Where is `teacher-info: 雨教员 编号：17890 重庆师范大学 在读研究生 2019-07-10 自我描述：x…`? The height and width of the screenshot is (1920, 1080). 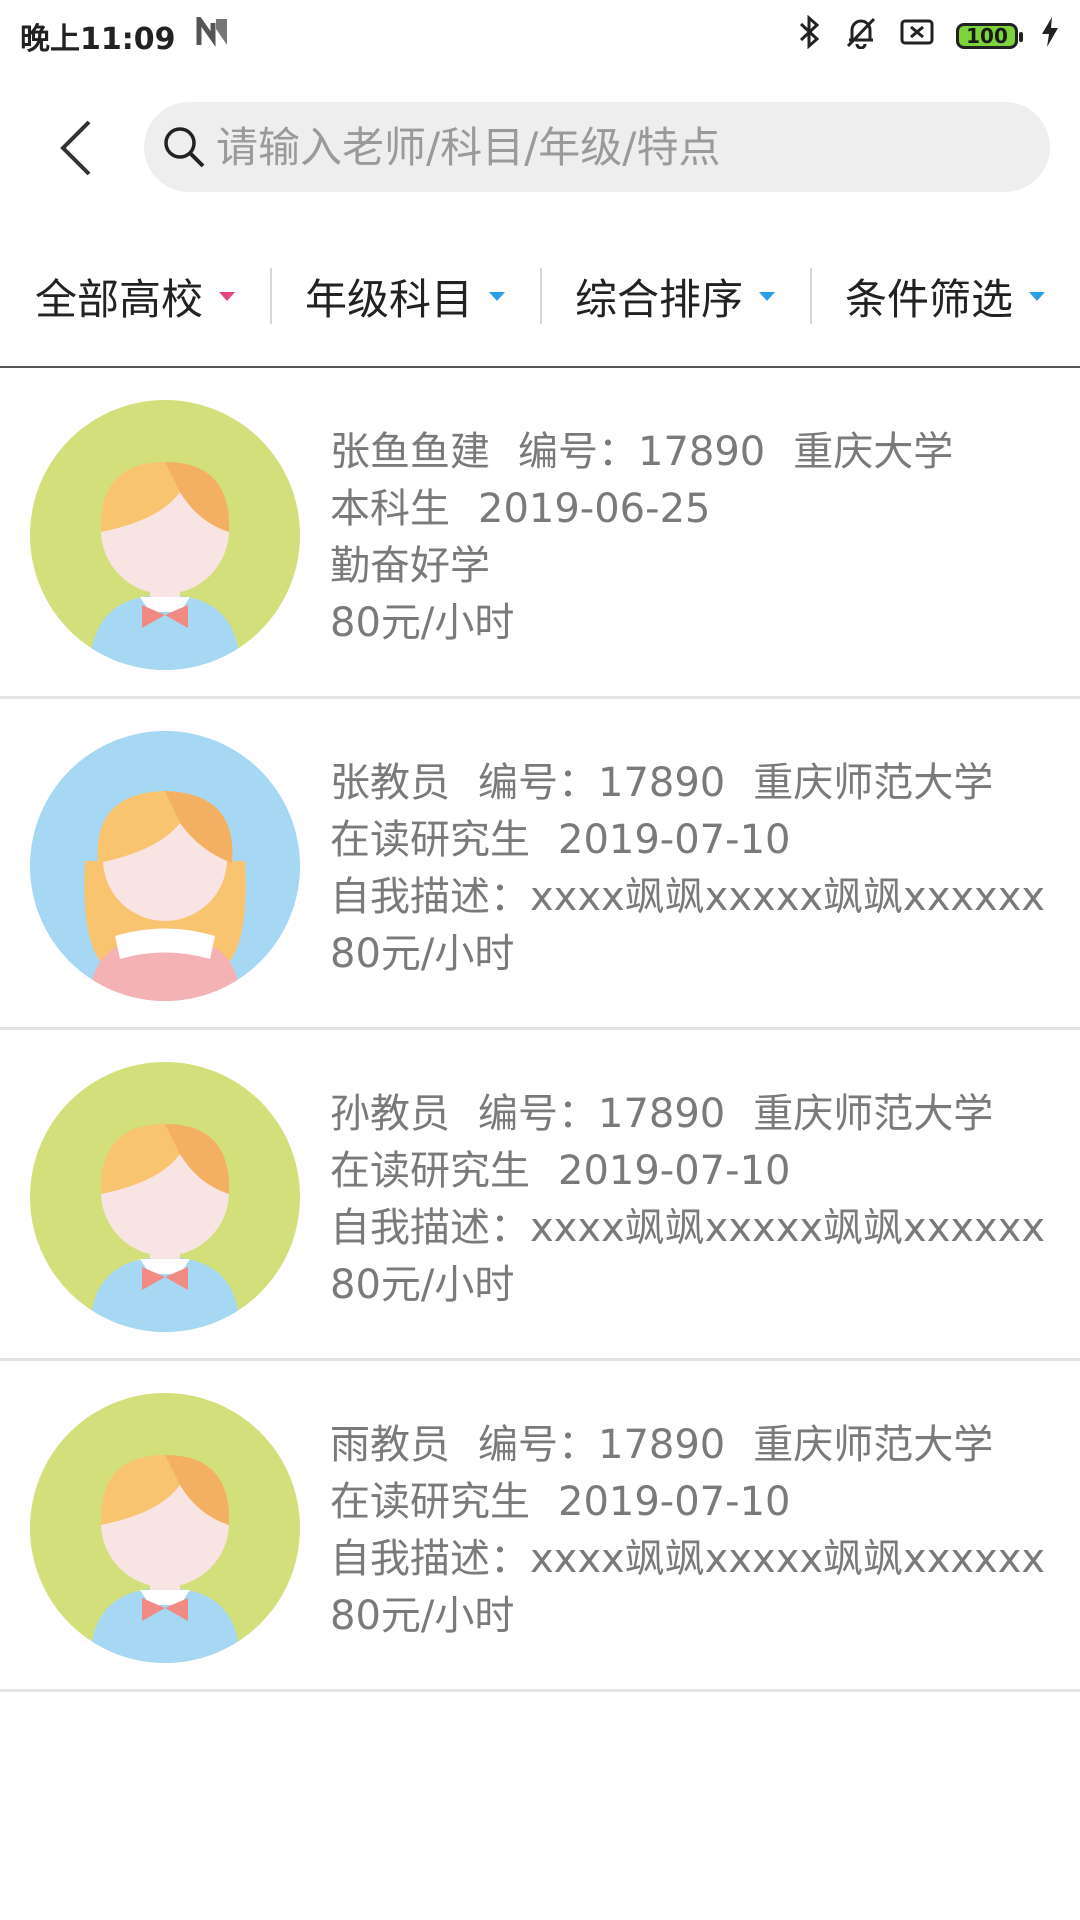
teacher-info: 雨教员 编号：17890 重庆师范大学 在读研究生 2019-07-10 自我描述：x… is located at coordinates (687, 1531).